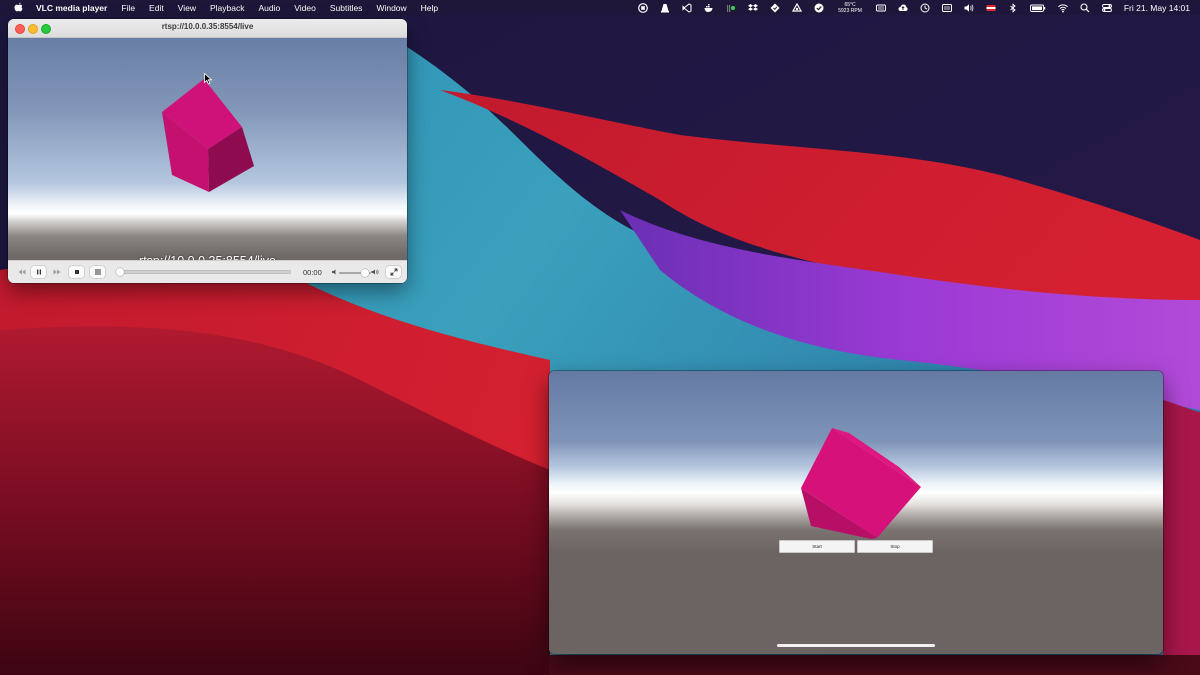 This screenshot has height=675, width=1200. What do you see at coordinates (687, 7) in the screenshot?
I see `vscode-icon` at bounding box center [687, 7].